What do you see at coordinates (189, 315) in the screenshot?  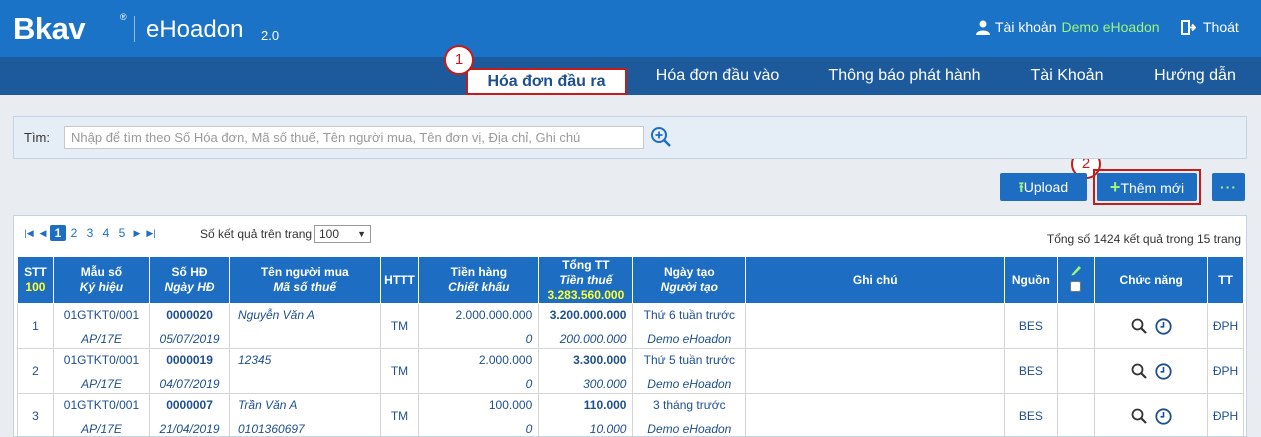 I see `so-hd: 0000020` at bounding box center [189, 315].